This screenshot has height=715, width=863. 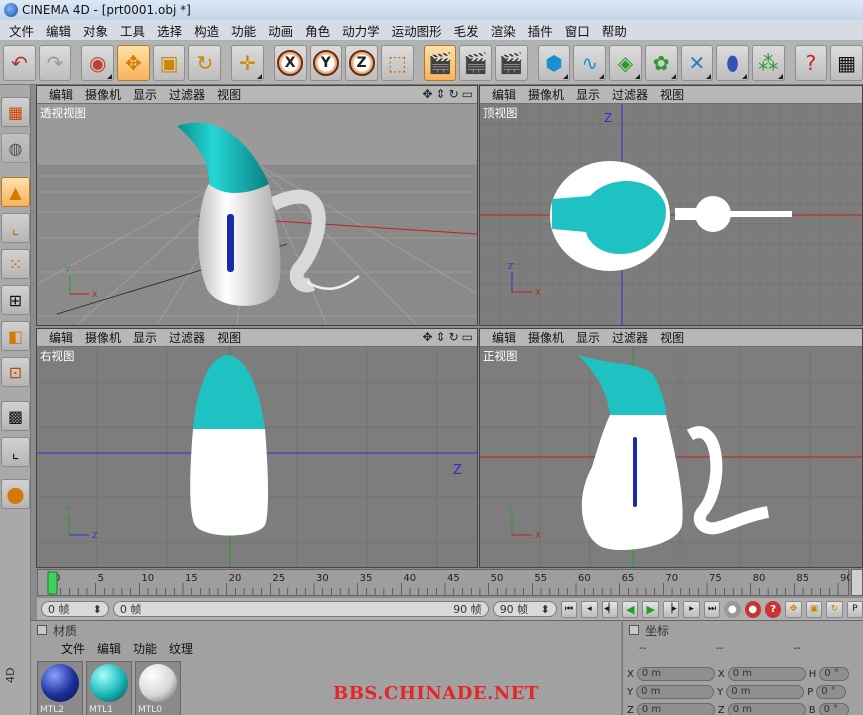 What do you see at coordinates (397, 62) in the screenshot?
I see `coordinate-system-button: ⬚` at bounding box center [397, 62].